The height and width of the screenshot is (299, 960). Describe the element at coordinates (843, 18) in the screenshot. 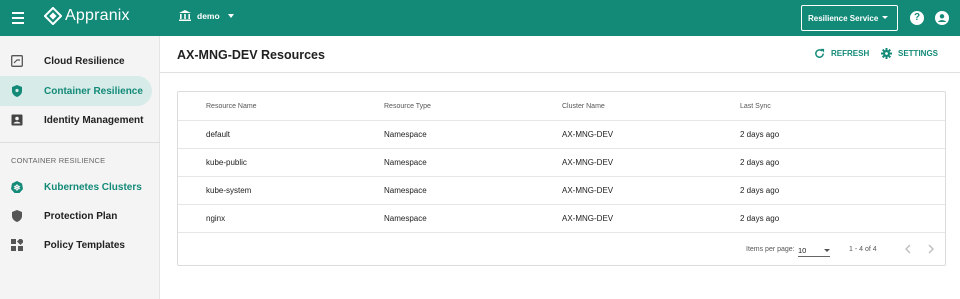

I see `service-select-value: Resilience Service` at that location.